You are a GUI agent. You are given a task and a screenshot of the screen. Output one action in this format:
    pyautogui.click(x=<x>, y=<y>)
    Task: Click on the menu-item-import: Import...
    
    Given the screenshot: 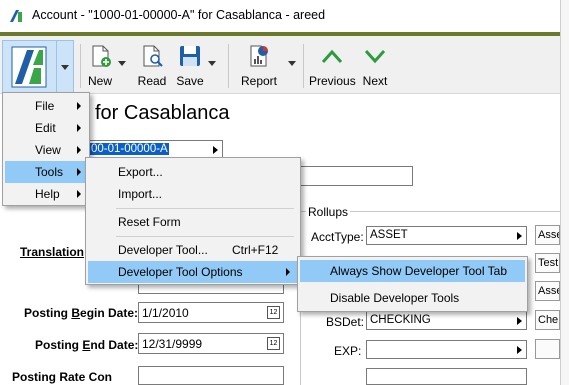 What is the action you would take?
    pyautogui.click(x=193, y=194)
    